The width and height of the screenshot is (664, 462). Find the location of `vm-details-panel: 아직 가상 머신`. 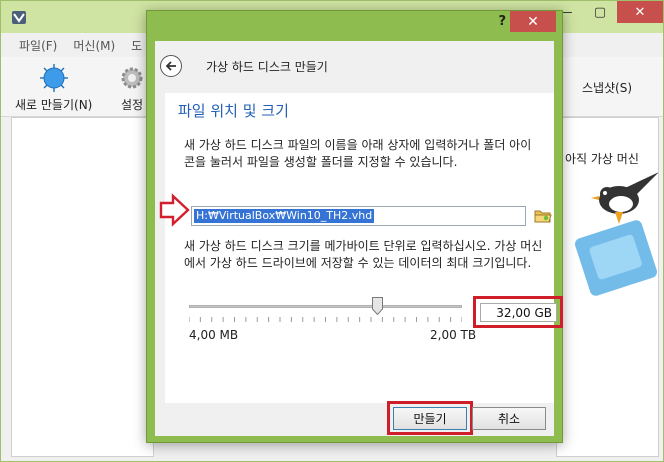

vm-details-panel: 아직 가상 머신 is located at coordinates (607, 287).